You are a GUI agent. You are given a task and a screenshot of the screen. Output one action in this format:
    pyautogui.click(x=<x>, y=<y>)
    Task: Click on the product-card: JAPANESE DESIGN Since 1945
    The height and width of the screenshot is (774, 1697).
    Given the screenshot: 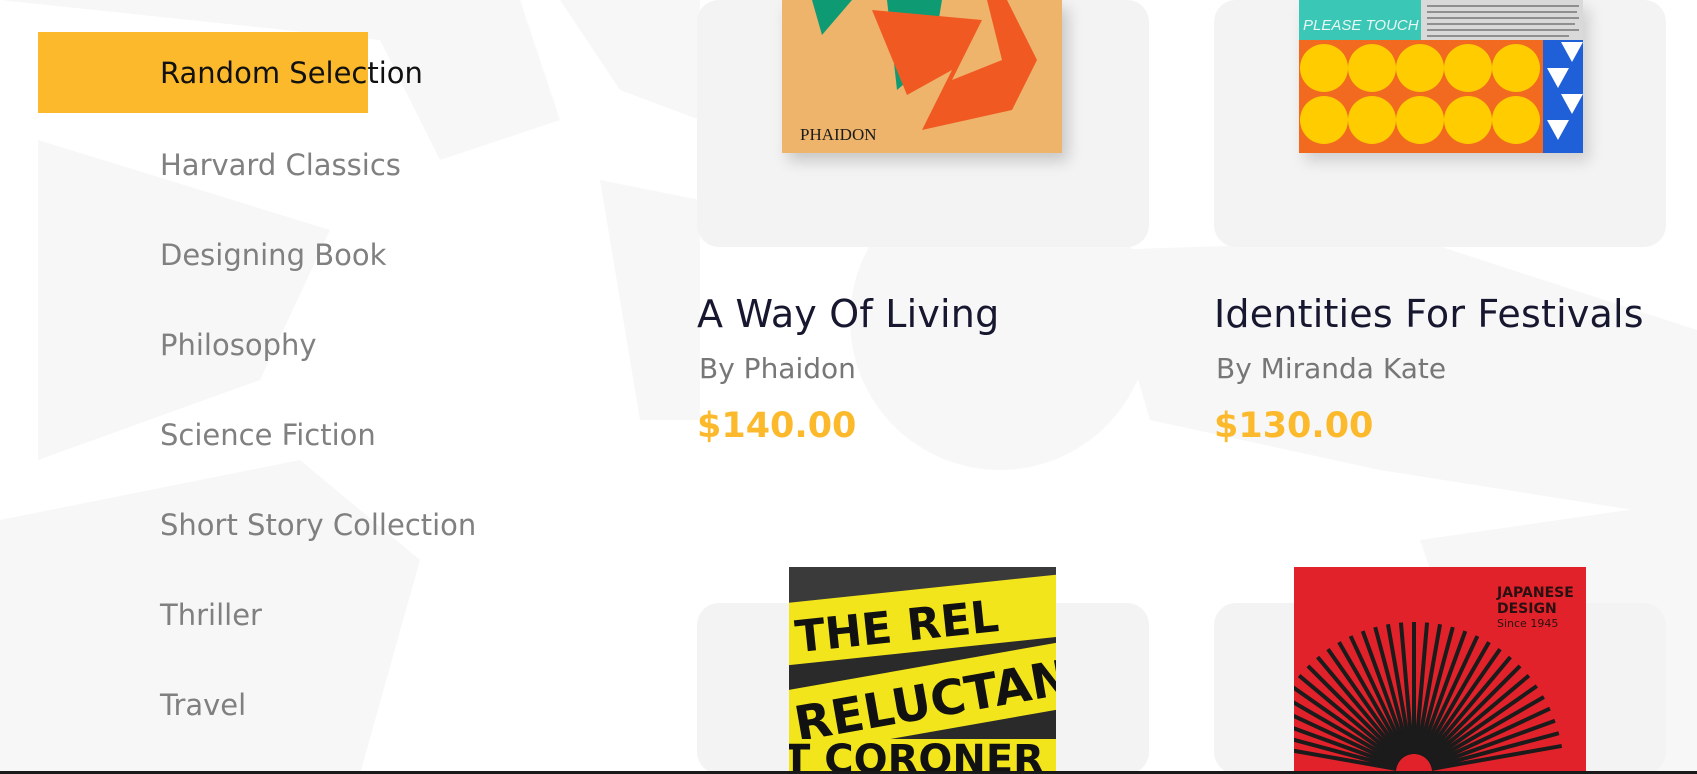 What is the action you would take?
    pyautogui.click(x=1440, y=670)
    